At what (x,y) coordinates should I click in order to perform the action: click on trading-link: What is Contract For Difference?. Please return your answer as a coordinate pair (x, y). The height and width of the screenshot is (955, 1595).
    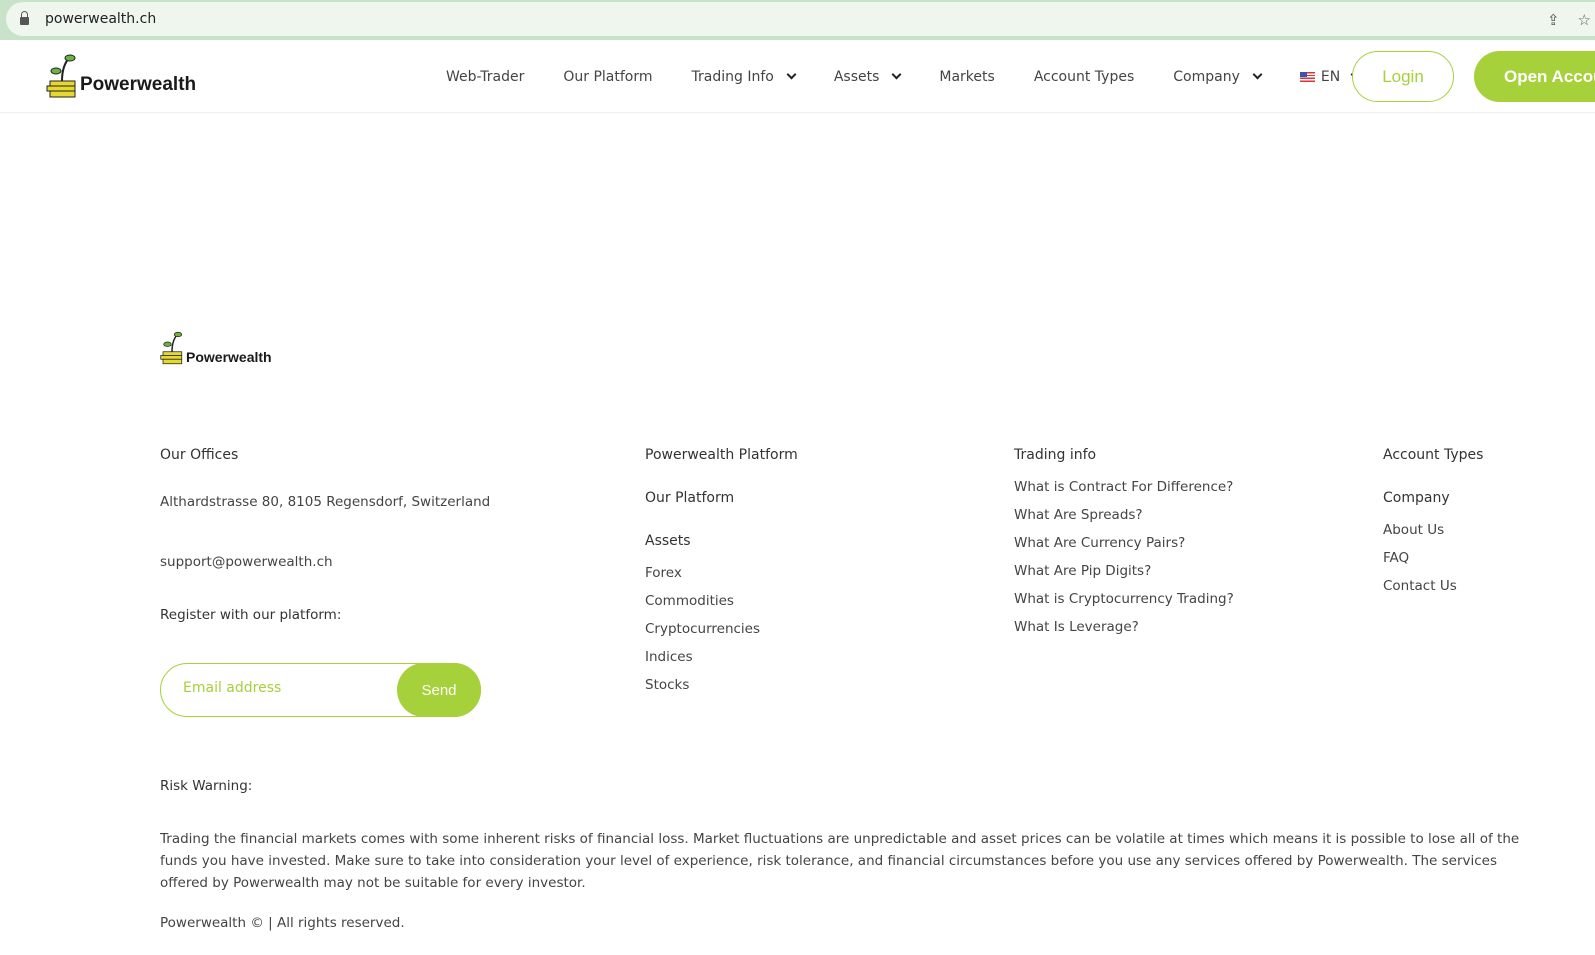
    Looking at the image, I should click on (1123, 487).